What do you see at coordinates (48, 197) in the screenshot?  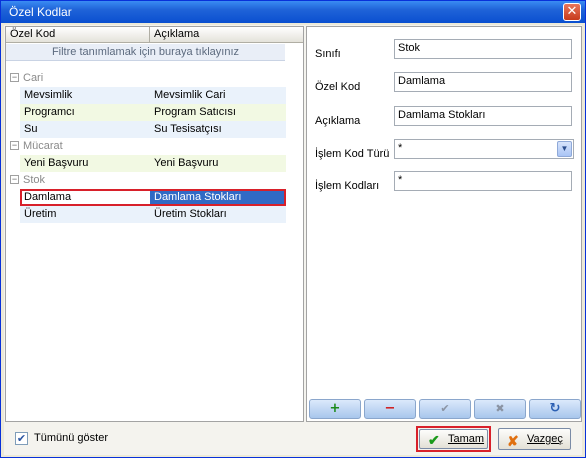 I see `cell-code: Damlama` at bounding box center [48, 197].